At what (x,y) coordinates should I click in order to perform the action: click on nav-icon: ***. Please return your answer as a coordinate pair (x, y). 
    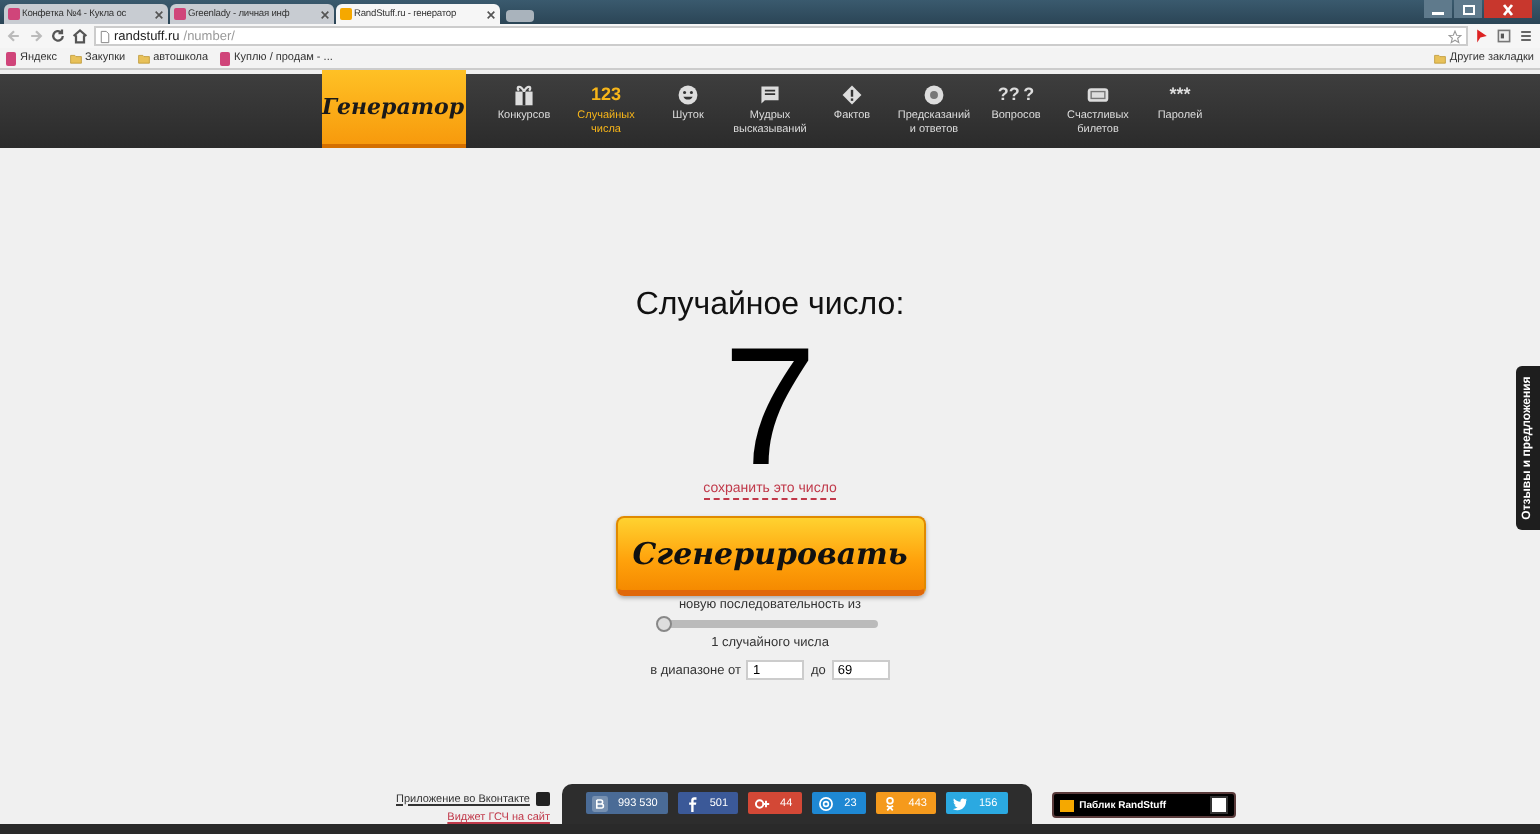
    Looking at the image, I should click on (1180, 95).